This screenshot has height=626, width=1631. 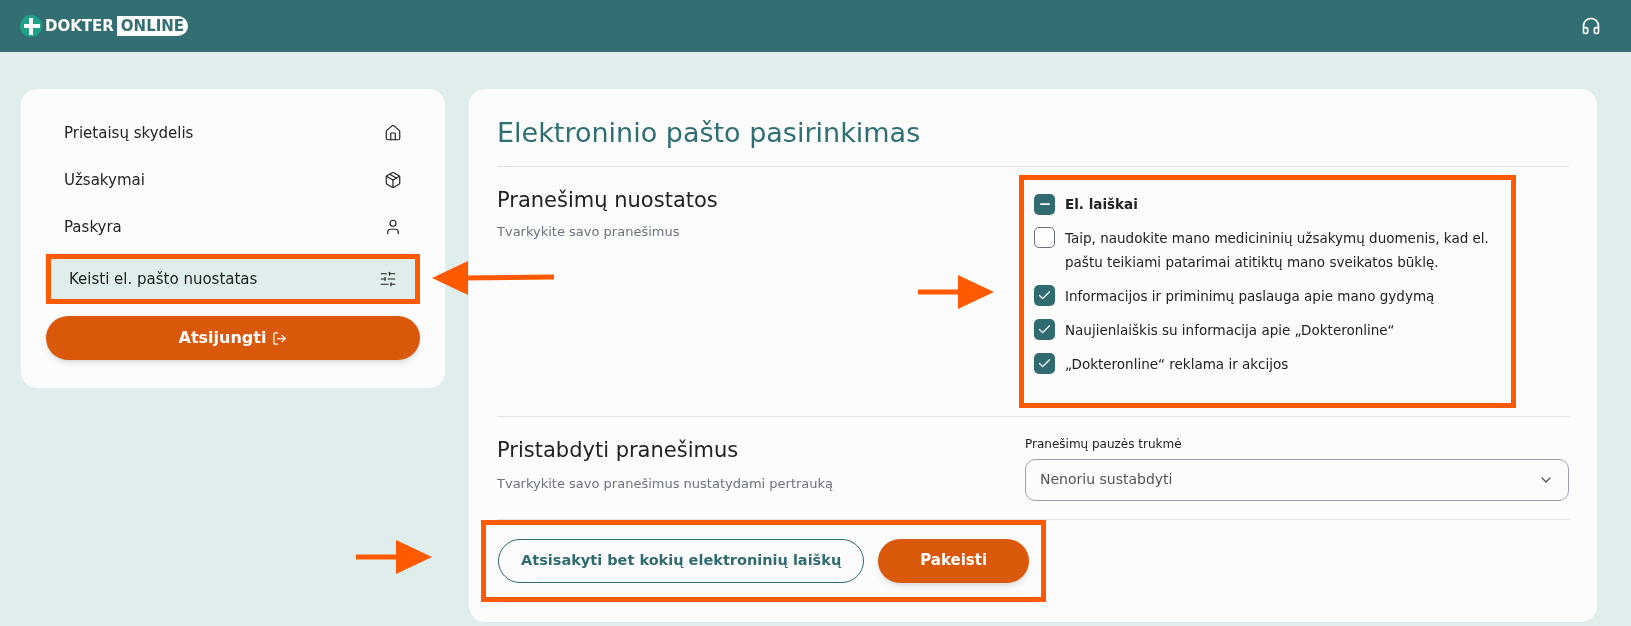 I want to click on sidebar-item: Prietaisų skydelis, so click(x=233, y=133).